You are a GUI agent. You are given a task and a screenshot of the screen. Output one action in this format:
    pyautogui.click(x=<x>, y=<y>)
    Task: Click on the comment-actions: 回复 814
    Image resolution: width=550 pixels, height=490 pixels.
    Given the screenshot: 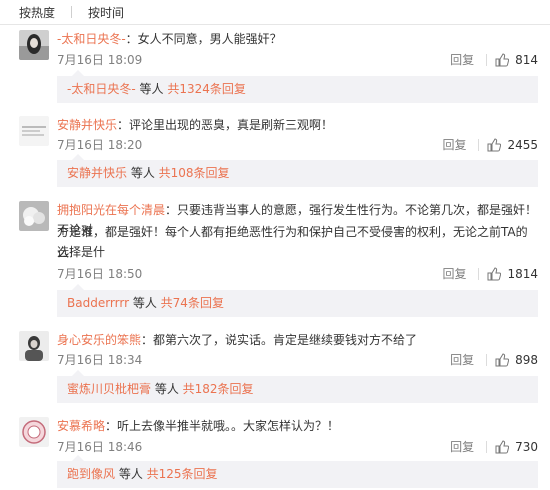 What is the action you would take?
    pyautogui.click(x=494, y=59)
    